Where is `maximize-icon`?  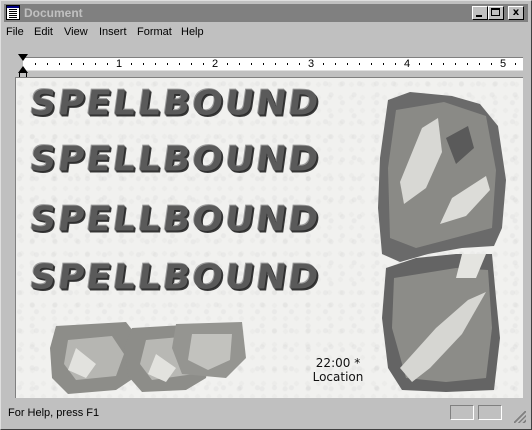 maximize-icon is located at coordinates (495, 12).